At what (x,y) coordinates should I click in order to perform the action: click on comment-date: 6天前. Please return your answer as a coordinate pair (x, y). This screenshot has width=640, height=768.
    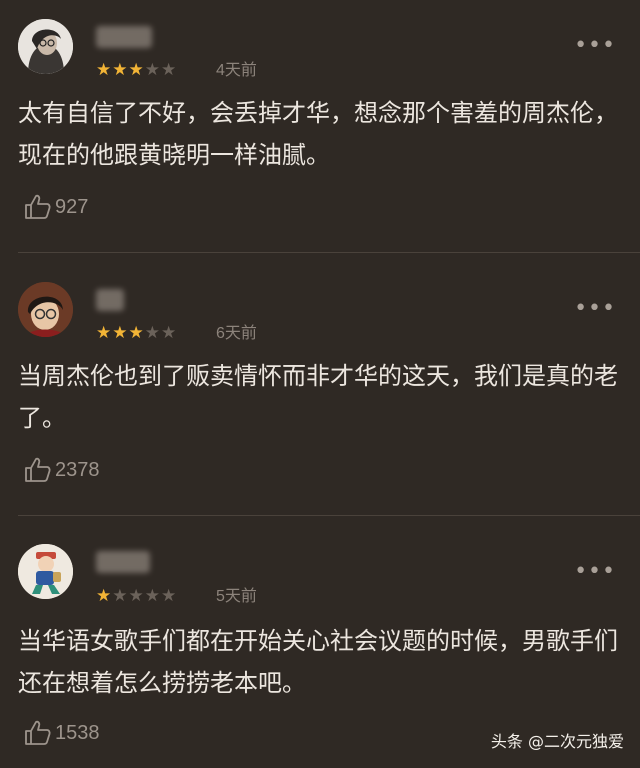
    Looking at the image, I should click on (236, 333).